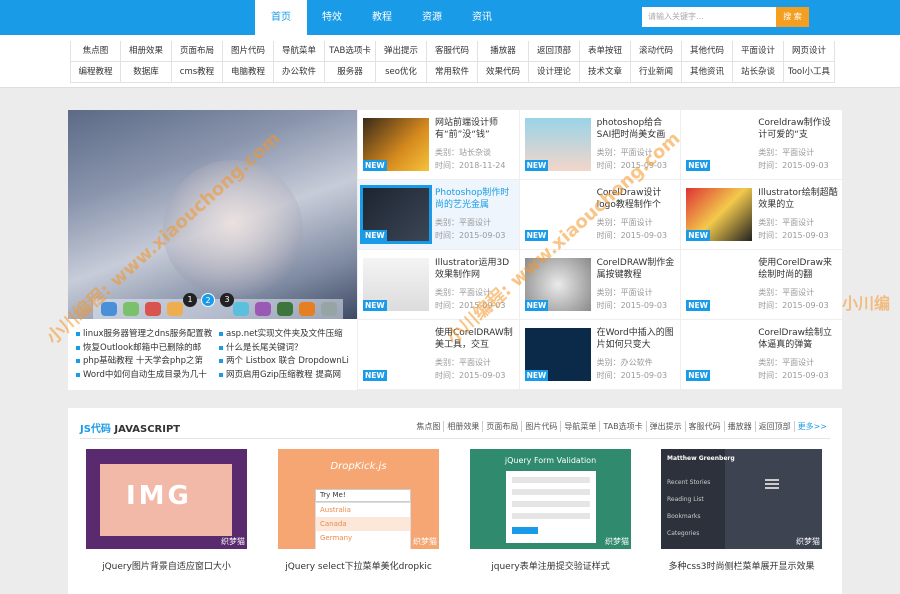 Image resolution: width=900 pixels, height=594 pixels. I want to click on nav-resources: 资源, so click(432, 17).